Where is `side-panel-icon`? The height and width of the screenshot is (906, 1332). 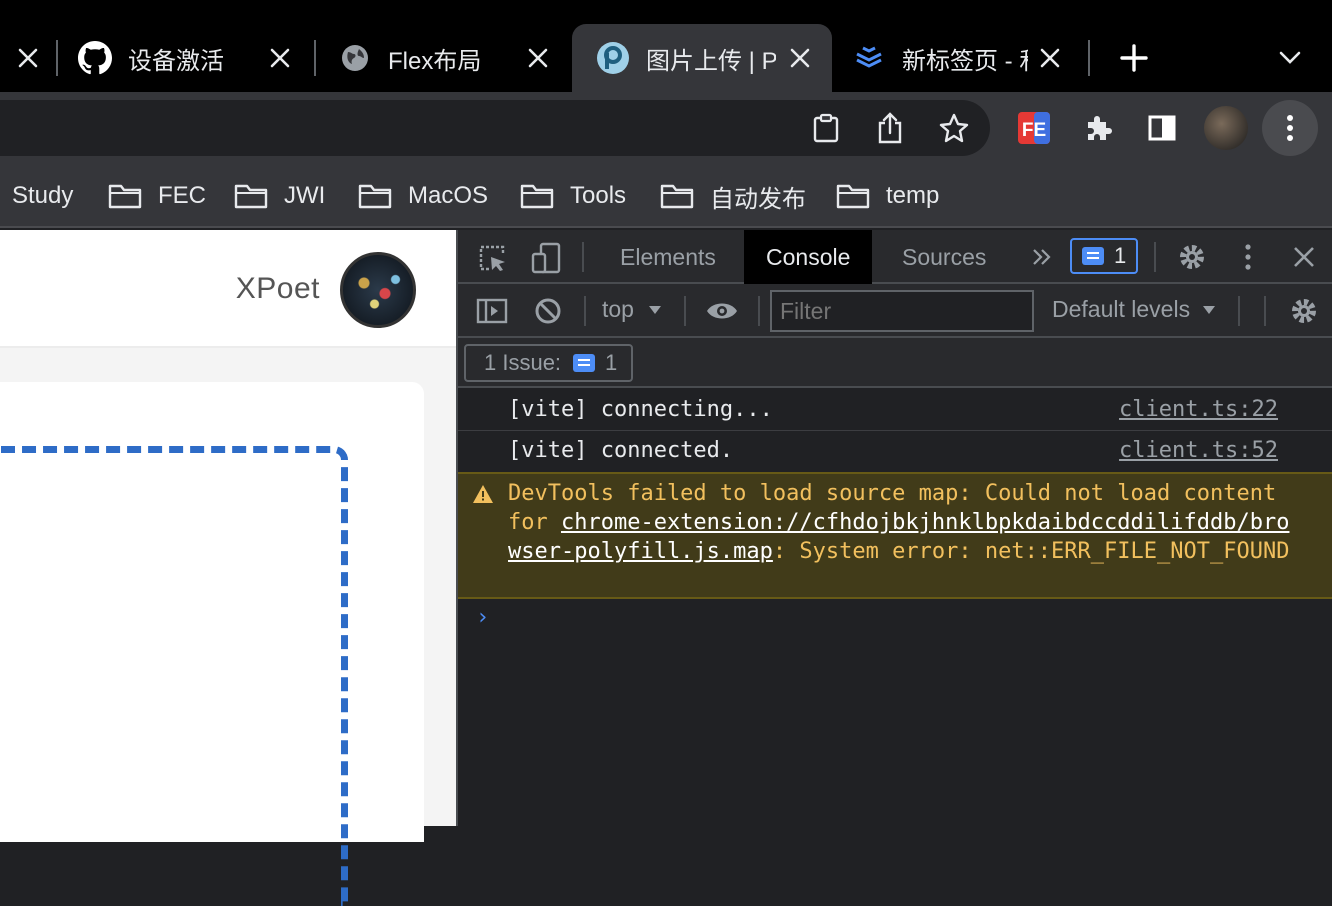 side-panel-icon is located at coordinates (1162, 128).